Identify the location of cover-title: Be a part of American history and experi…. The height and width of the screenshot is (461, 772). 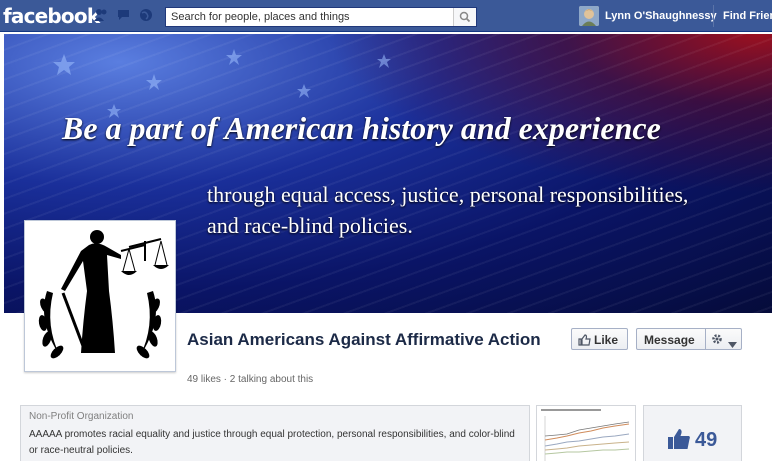
(361, 128).